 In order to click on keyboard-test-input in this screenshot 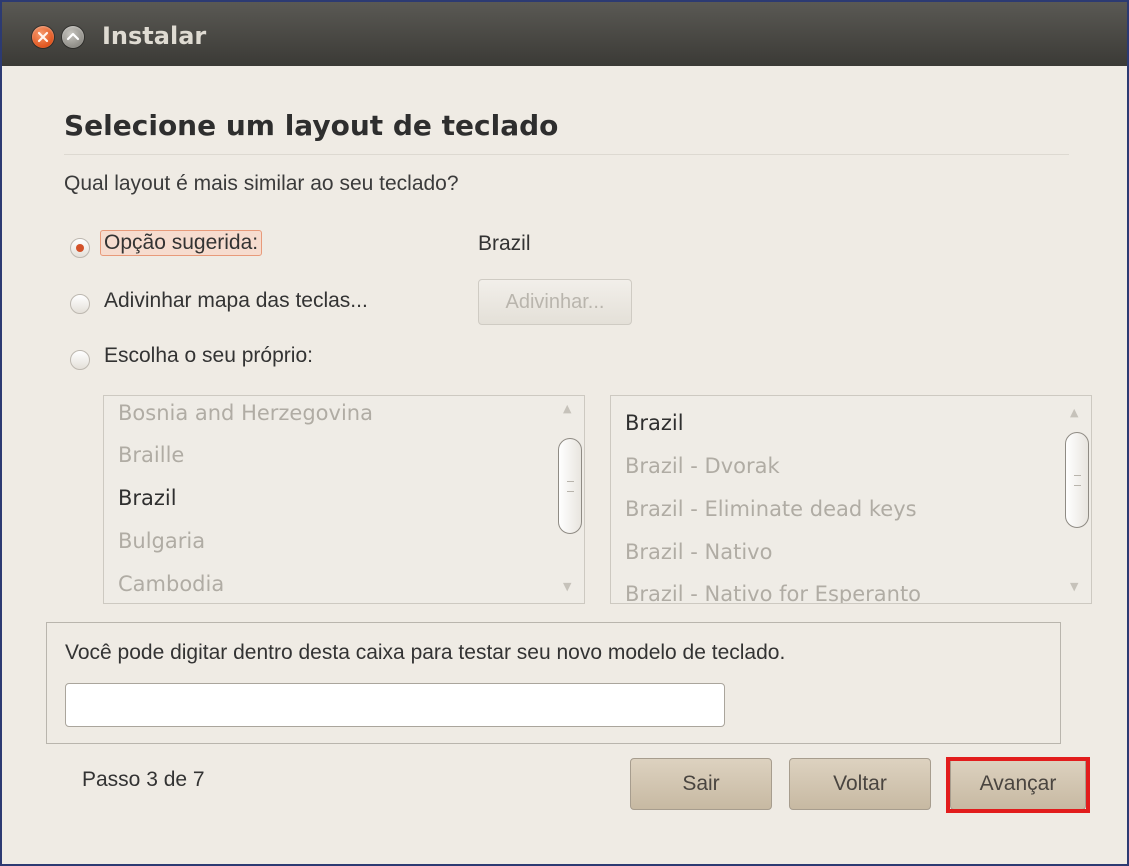, I will do `click(395, 705)`.